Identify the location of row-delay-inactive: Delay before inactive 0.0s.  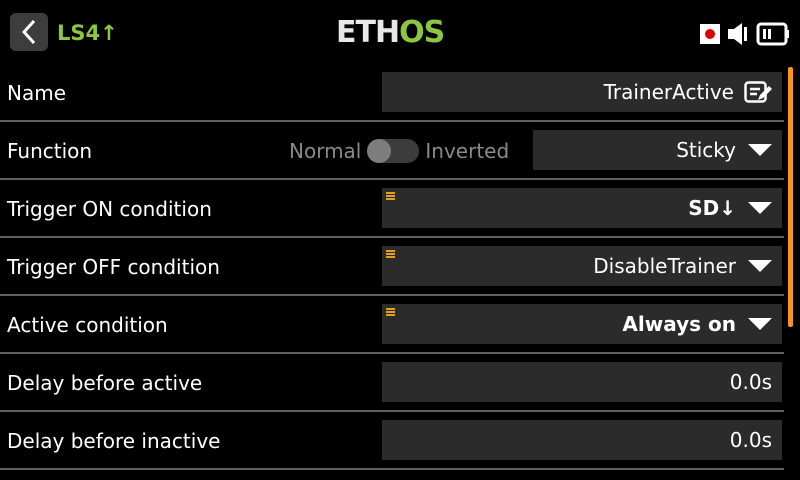
(392, 441).